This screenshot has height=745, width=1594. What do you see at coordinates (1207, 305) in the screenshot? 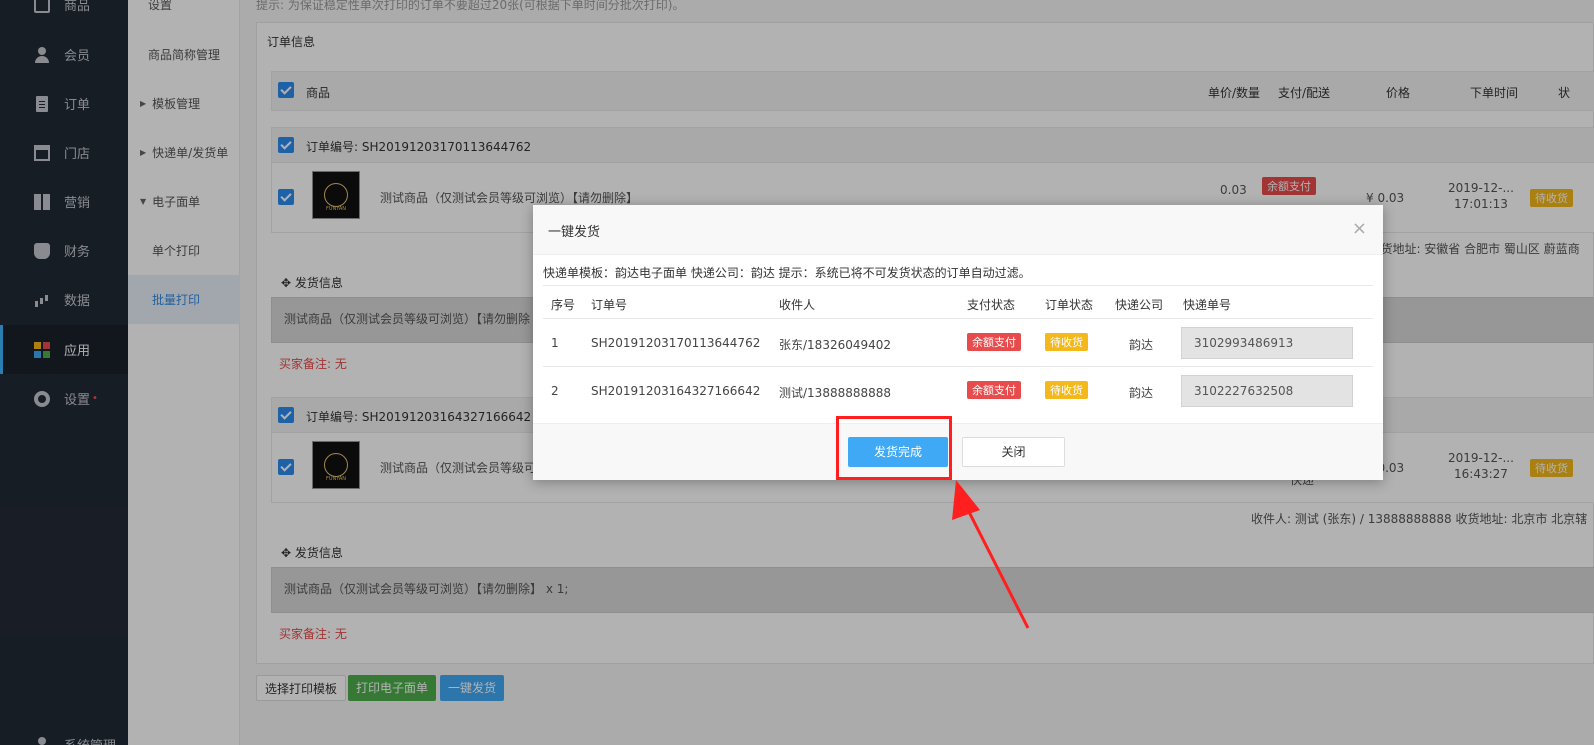
I see `column-header: 快递单号` at bounding box center [1207, 305].